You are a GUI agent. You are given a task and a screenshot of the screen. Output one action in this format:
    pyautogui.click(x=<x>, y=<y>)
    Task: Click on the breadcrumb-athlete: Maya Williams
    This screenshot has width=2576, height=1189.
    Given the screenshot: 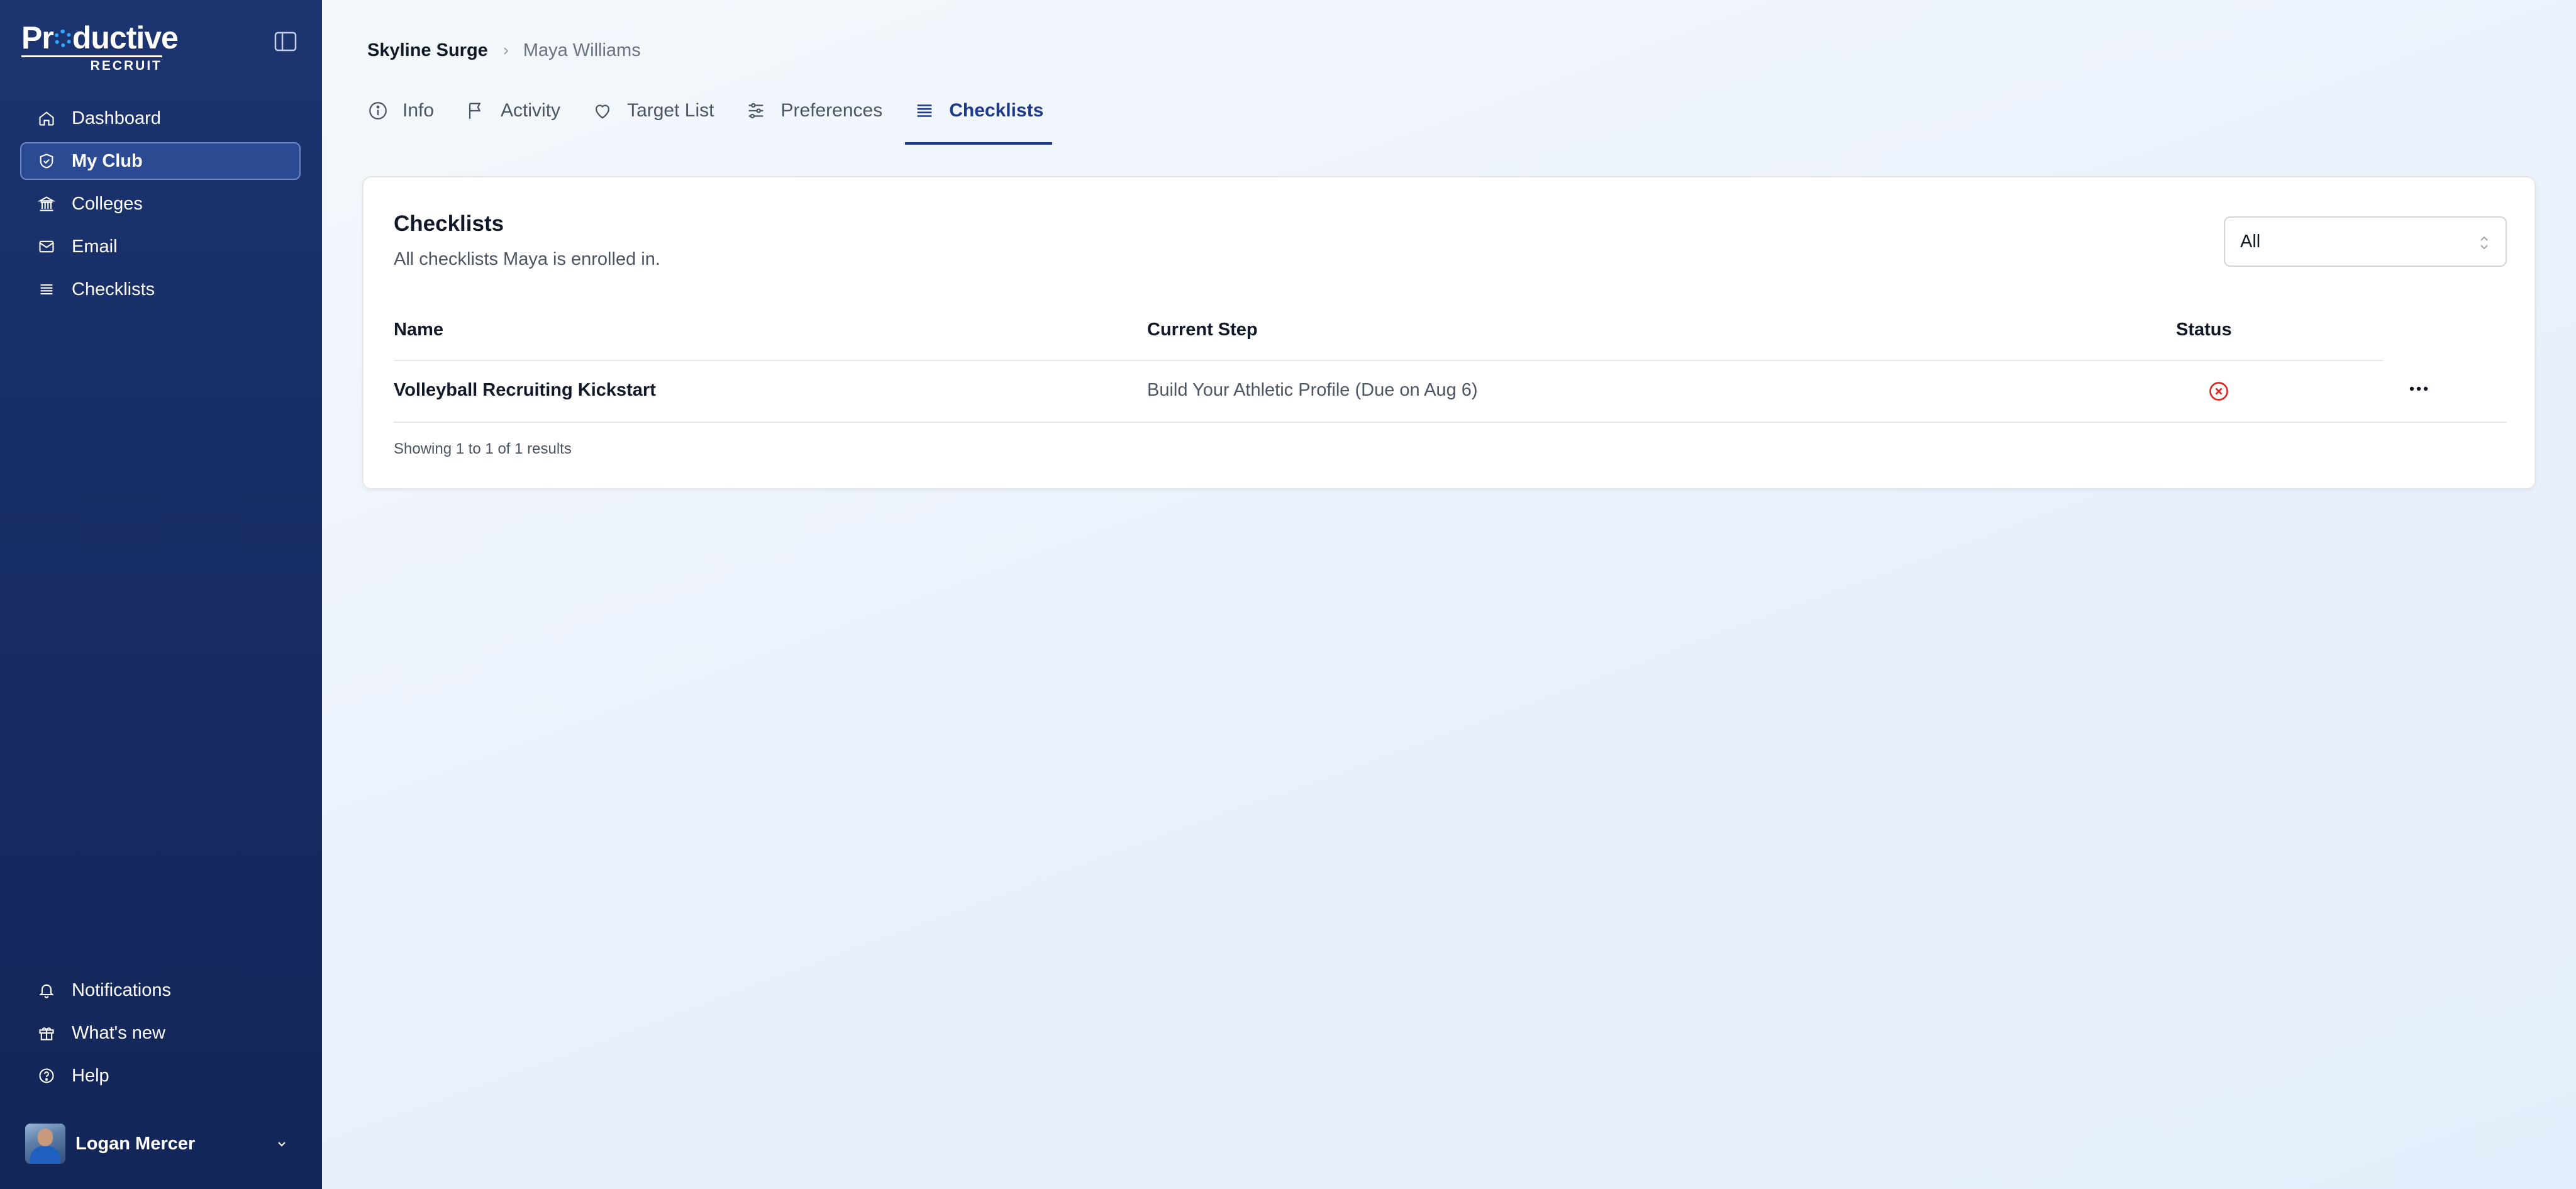 What is the action you would take?
    pyautogui.click(x=582, y=50)
    